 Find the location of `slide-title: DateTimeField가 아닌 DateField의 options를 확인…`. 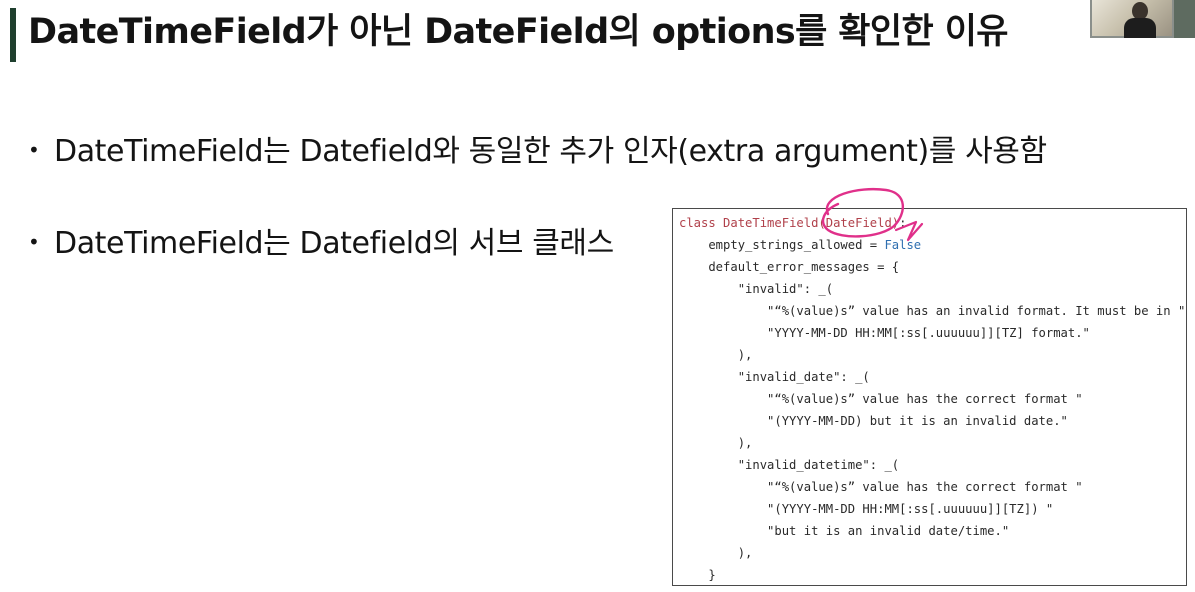

slide-title: DateTimeField가 아닌 DateField의 options를 확인… is located at coordinates (518, 32).